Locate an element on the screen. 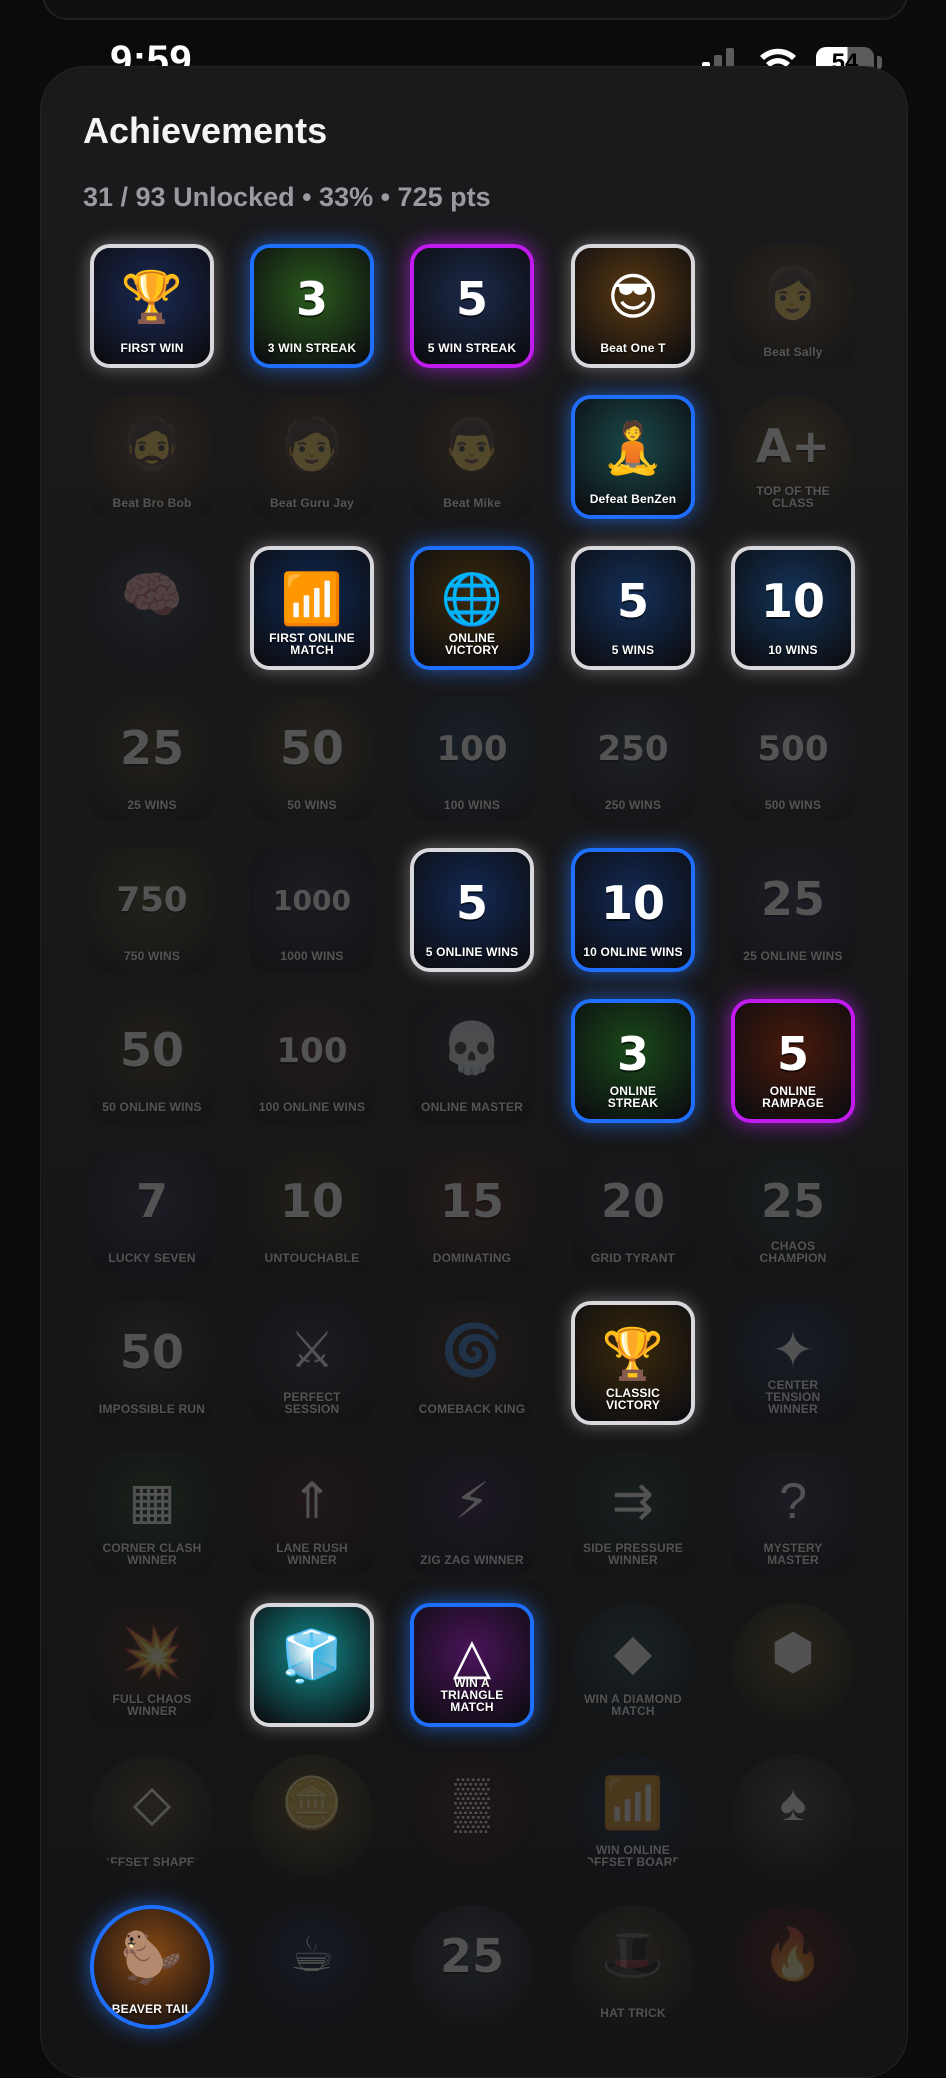  achievement-badge: ▦ CORNER CLASH WINNER is located at coordinates (152, 1514).